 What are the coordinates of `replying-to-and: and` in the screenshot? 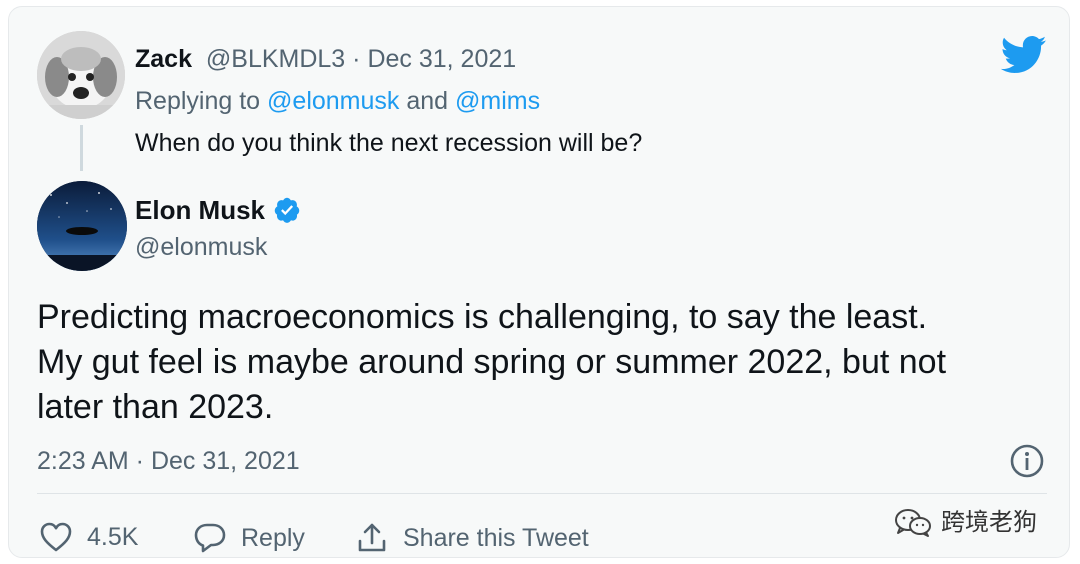 It's located at (427, 101).